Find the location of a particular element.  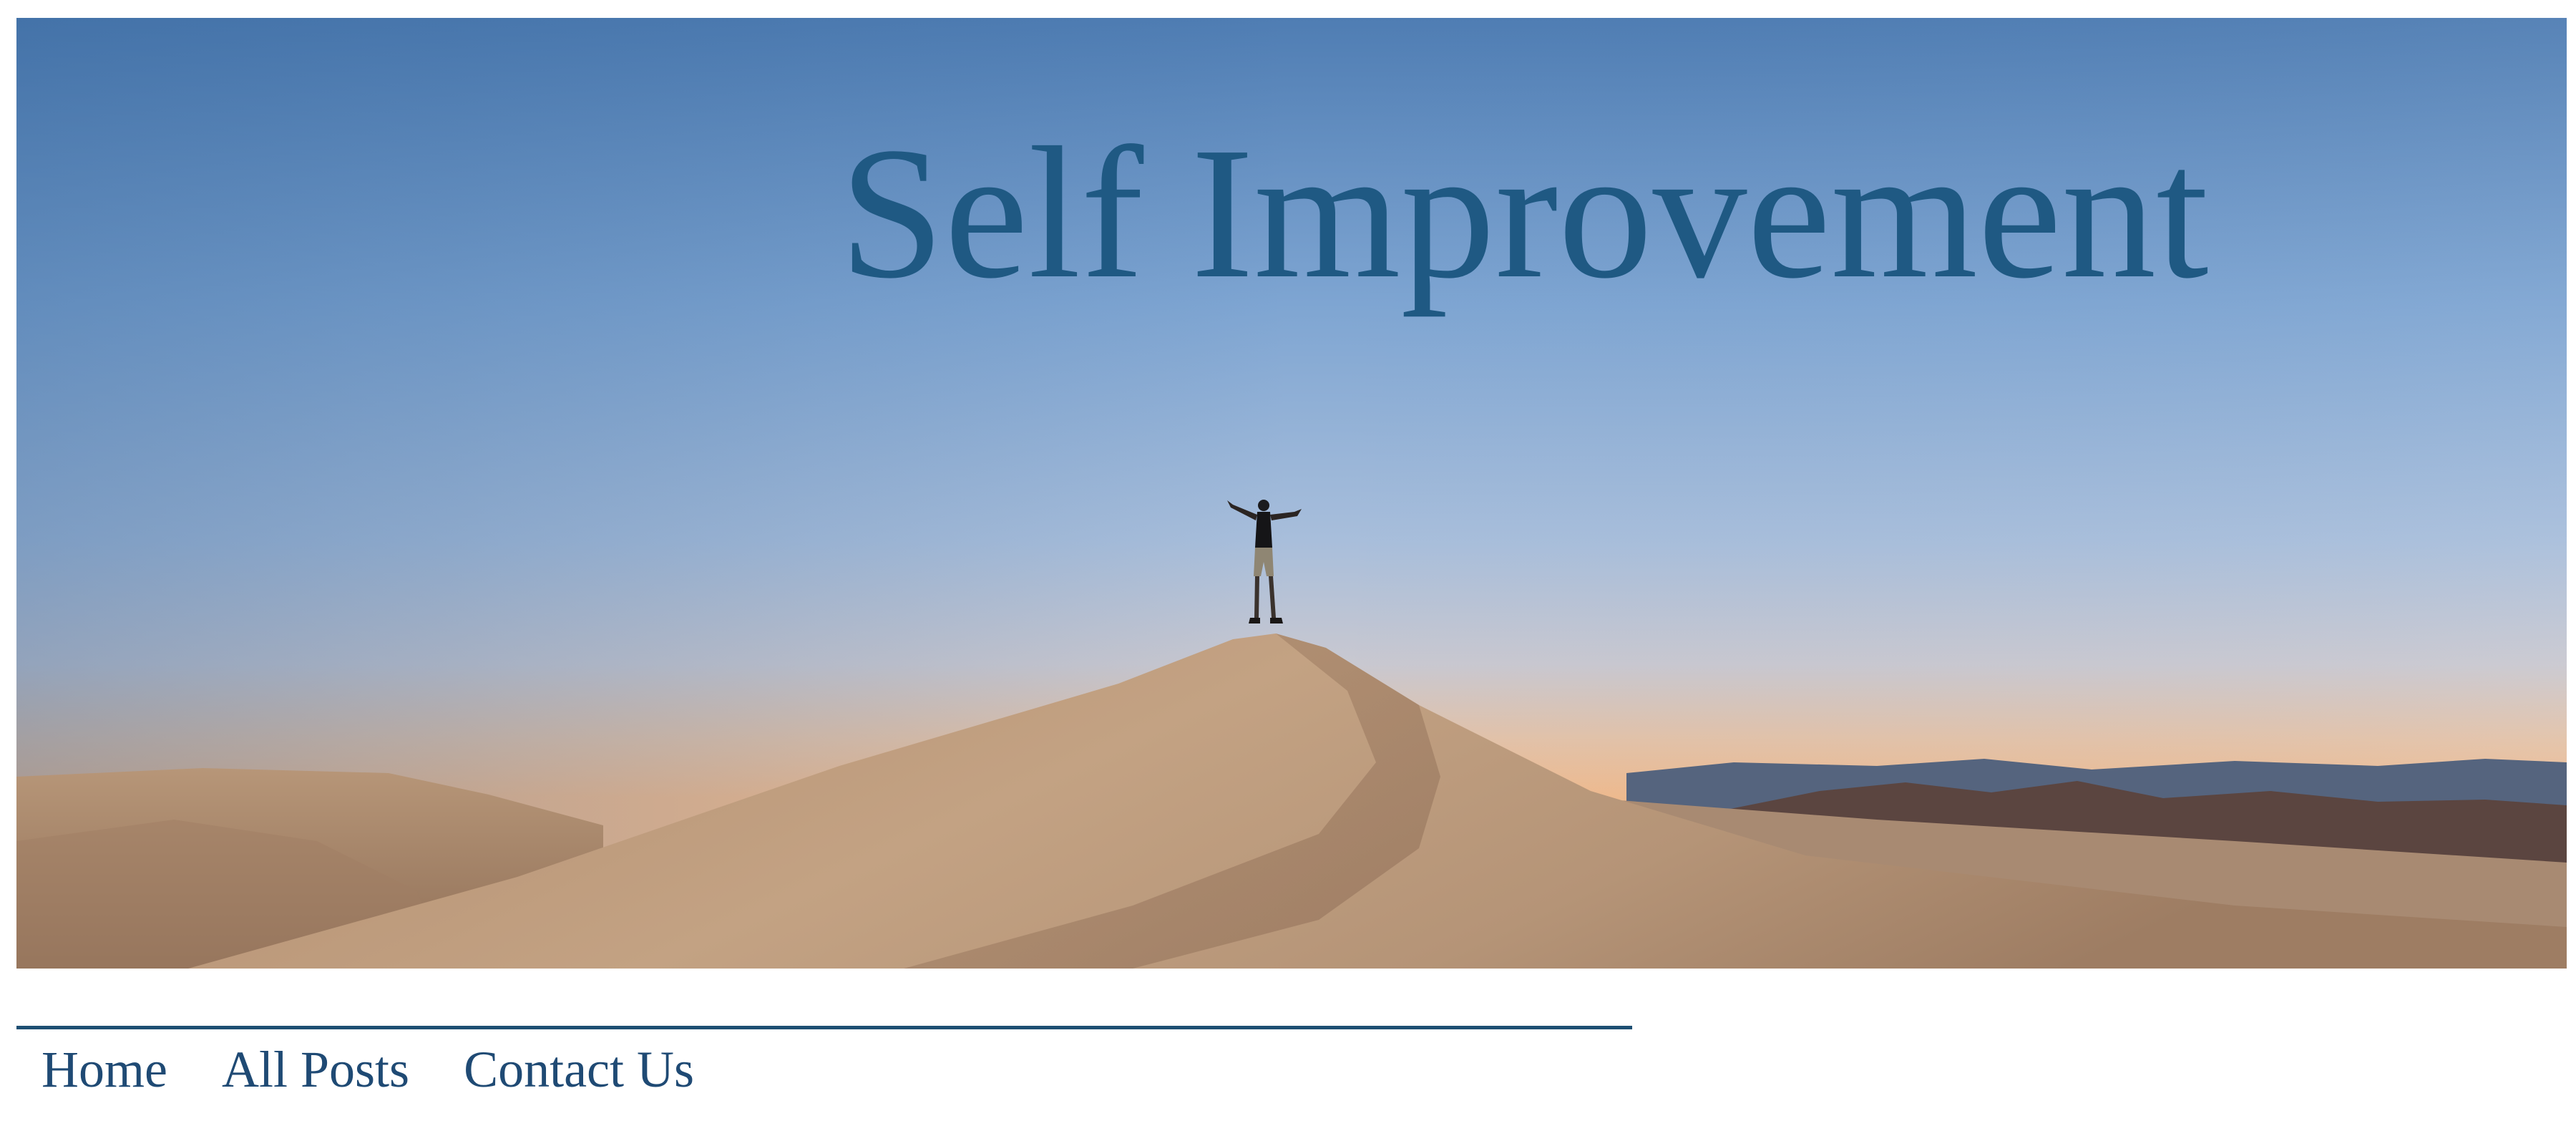

nav-link-contact-us: Contact Us is located at coordinates (579, 1069).